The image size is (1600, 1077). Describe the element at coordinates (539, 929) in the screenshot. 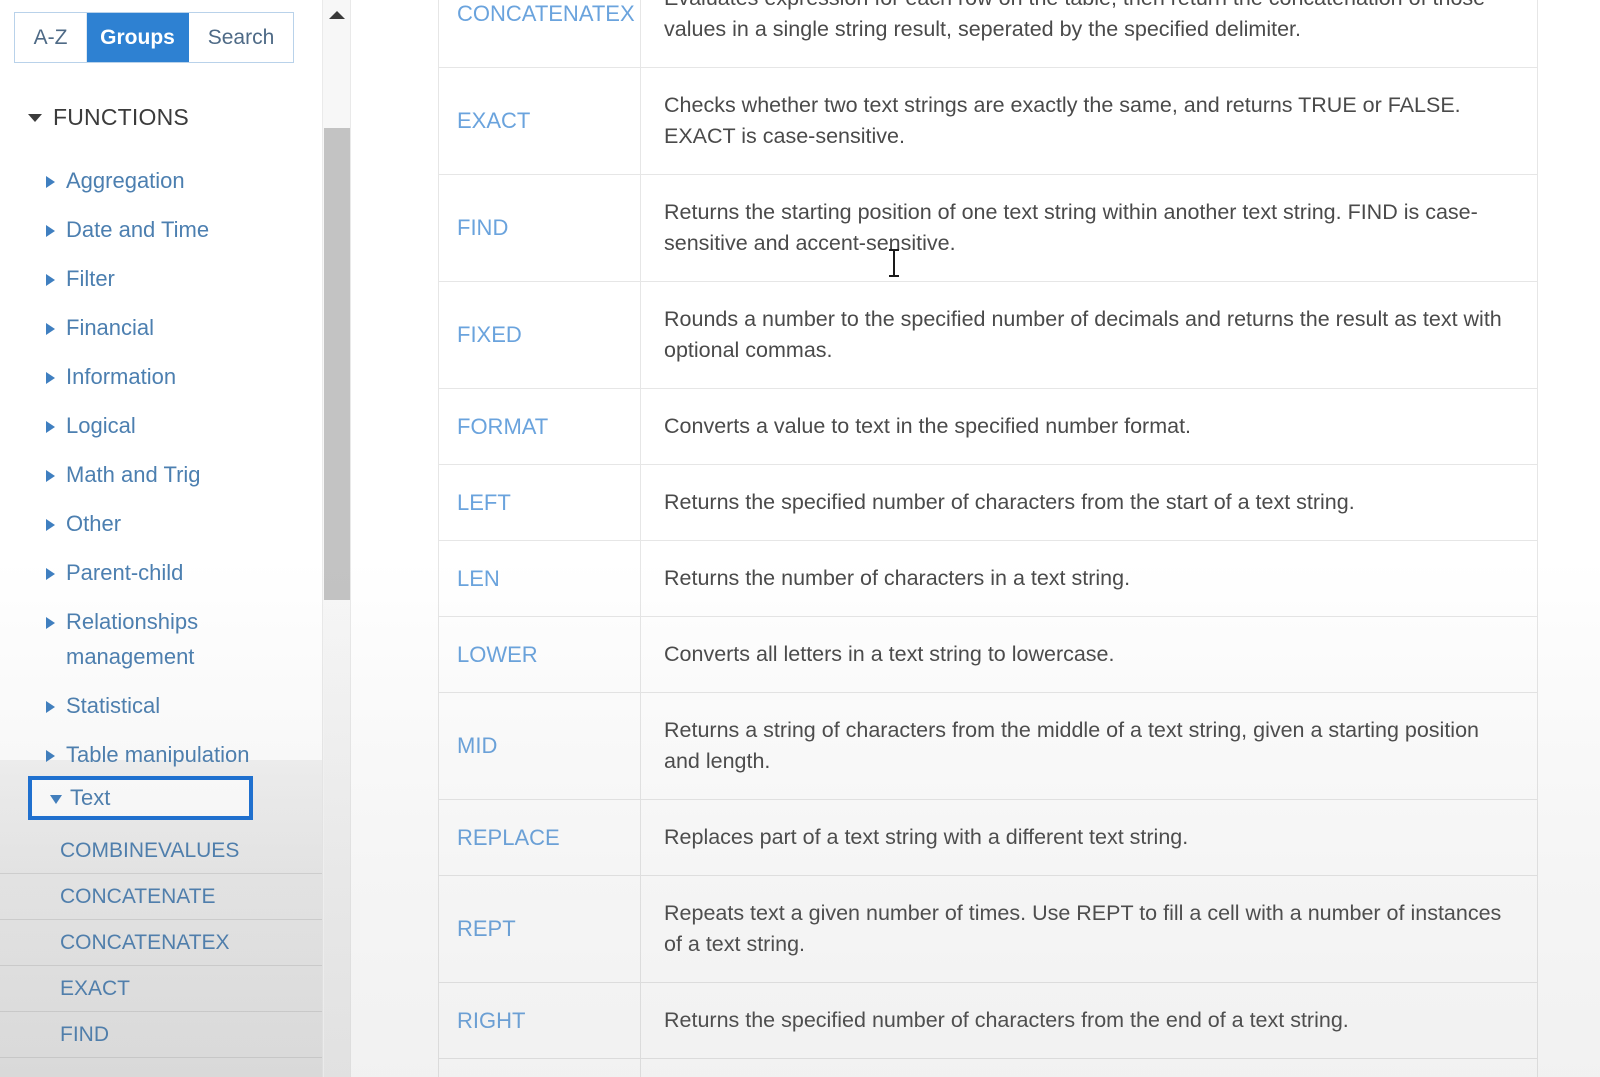

I see `function-name-link: REPT` at that location.